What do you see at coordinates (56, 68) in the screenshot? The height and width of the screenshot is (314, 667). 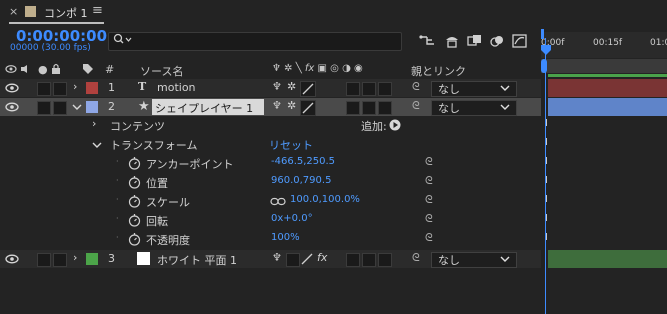 I see `lock-header-icon` at bounding box center [56, 68].